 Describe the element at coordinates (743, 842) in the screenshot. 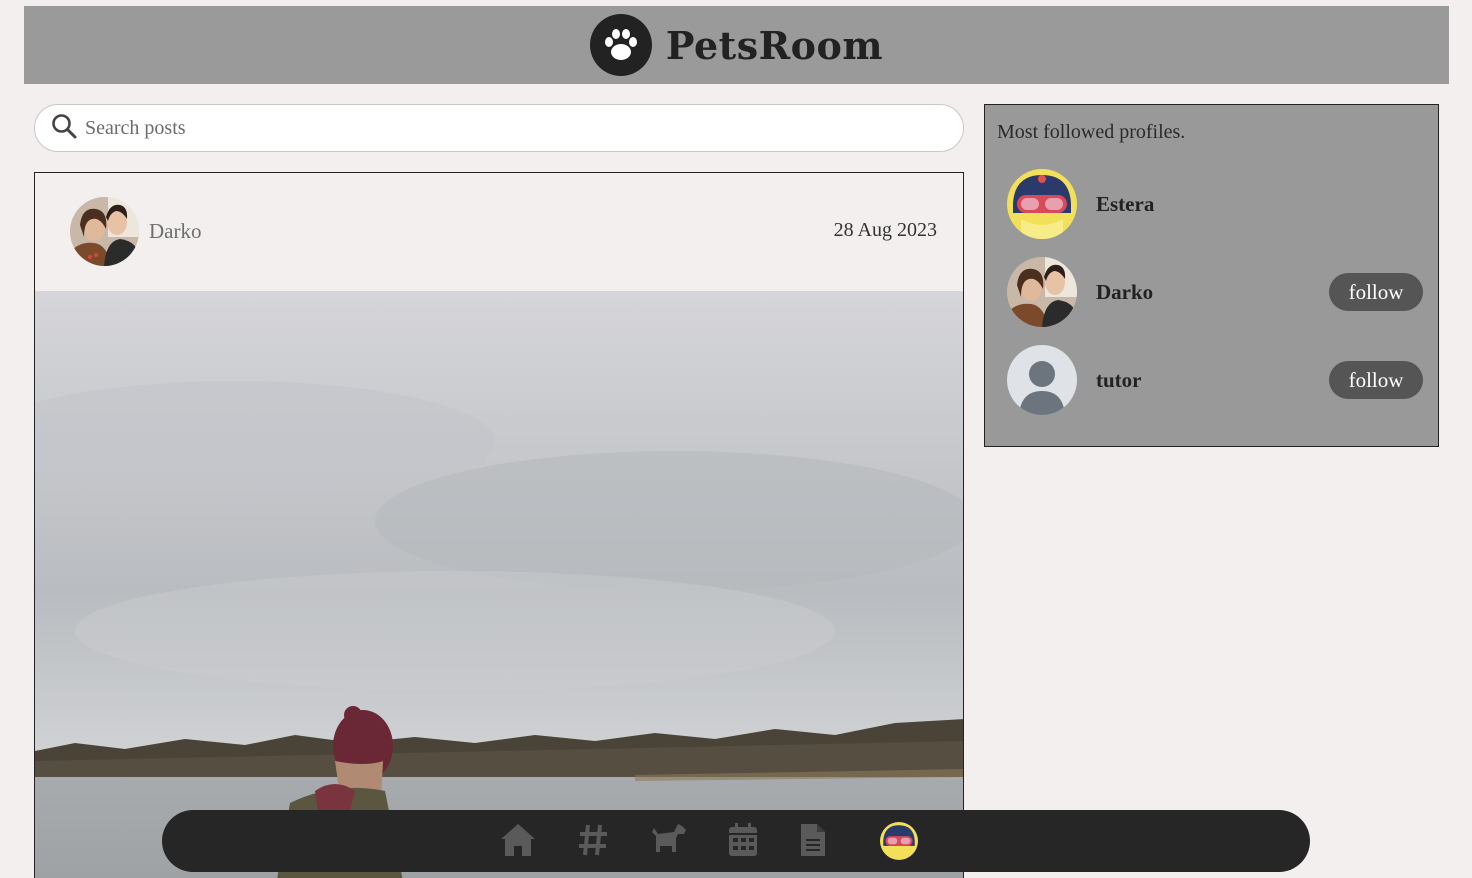

I see `calendar-icon` at that location.